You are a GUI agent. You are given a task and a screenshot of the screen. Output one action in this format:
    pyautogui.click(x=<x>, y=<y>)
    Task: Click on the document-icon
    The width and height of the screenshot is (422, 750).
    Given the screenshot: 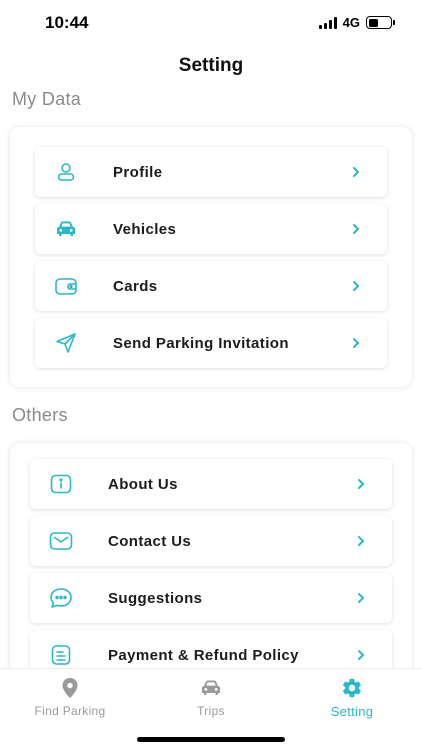 What is the action you would take?
    pyautogui.click(x=61, y=655)
    